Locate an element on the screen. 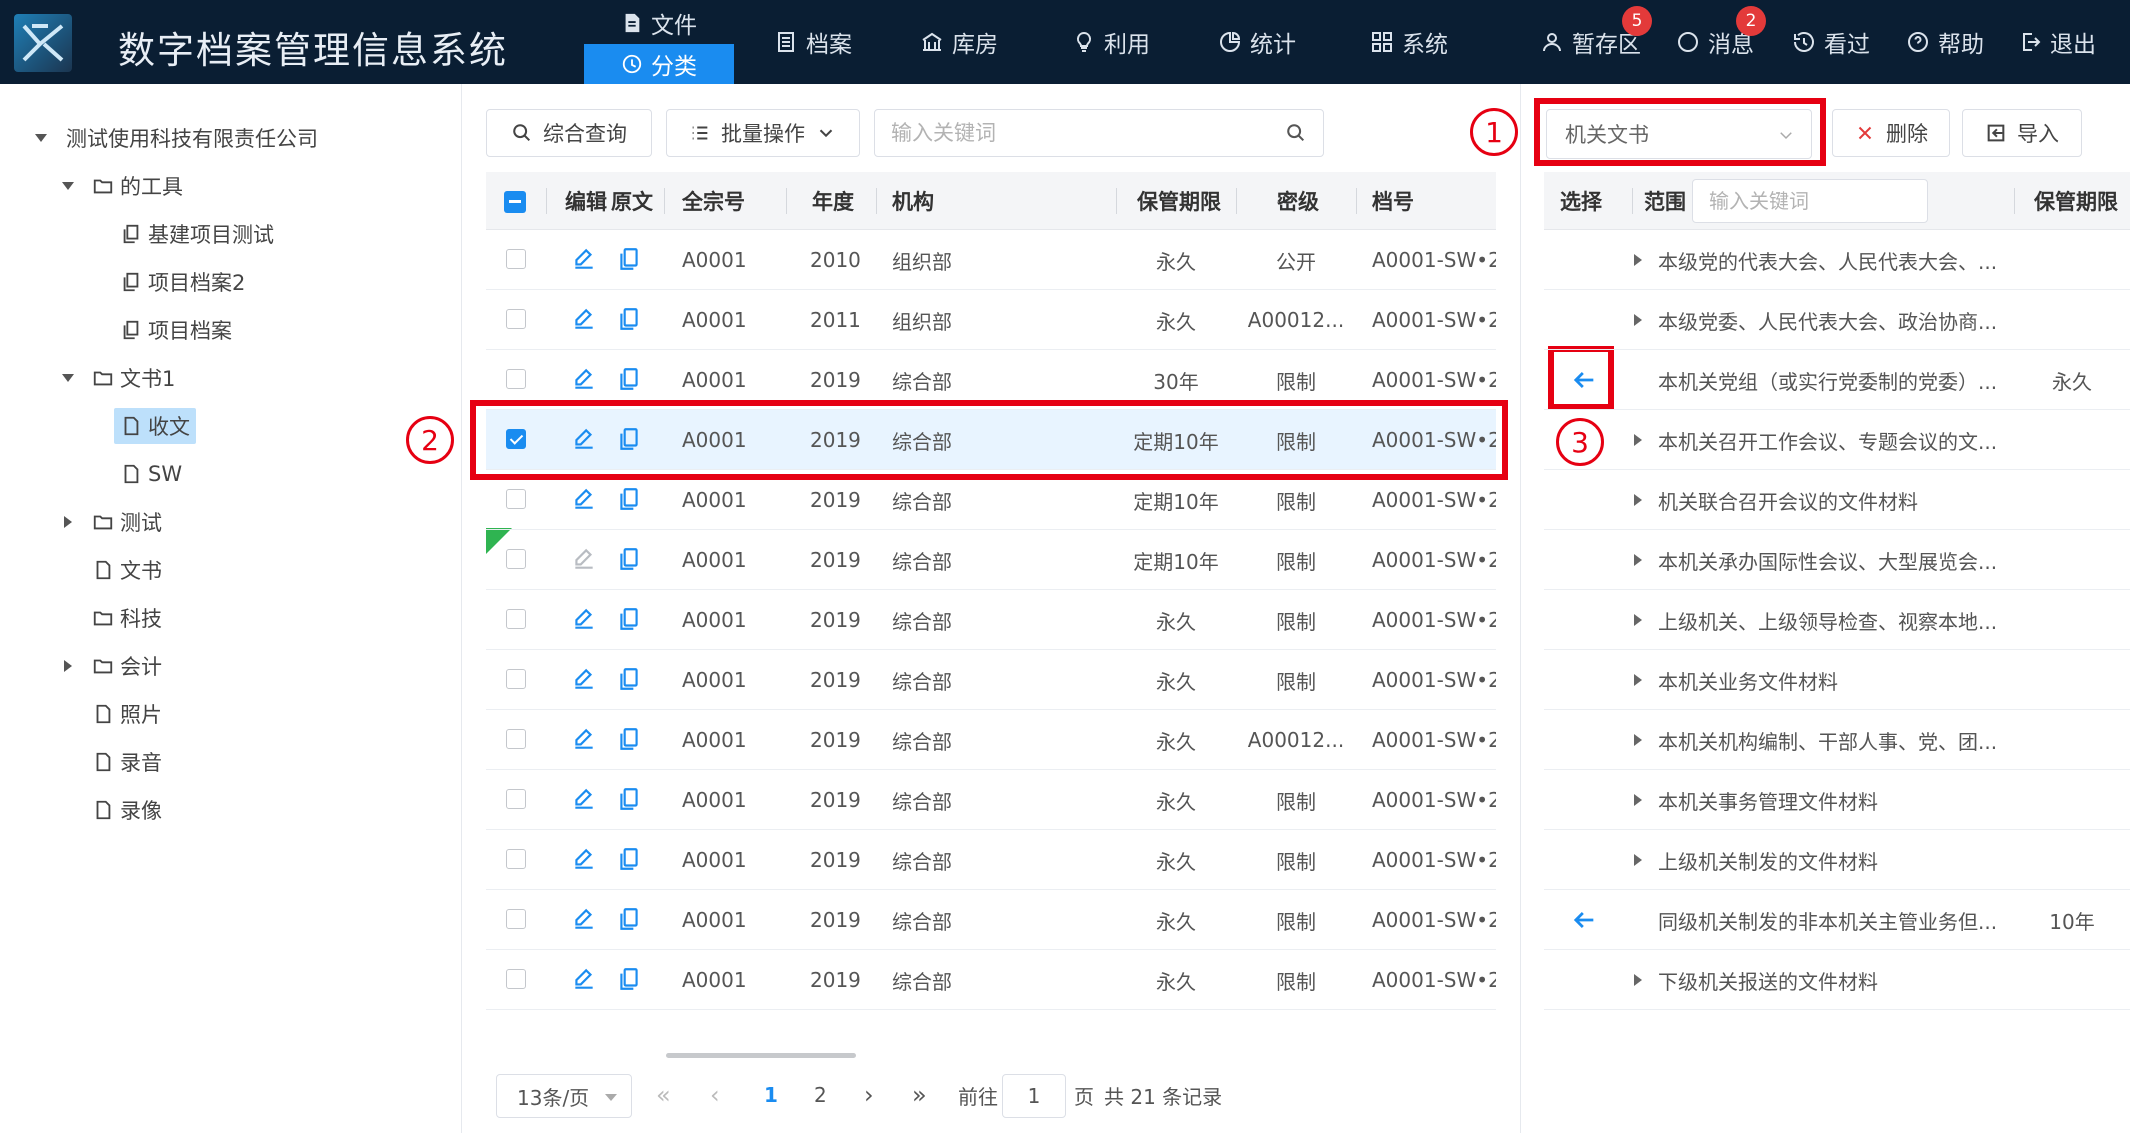 This screenshot has width=2130, height=1133. nav-tab-classify: 分类 is located at coordinates (659, 64).